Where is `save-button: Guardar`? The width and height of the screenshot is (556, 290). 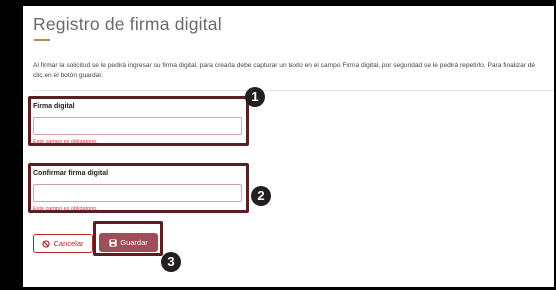 save-button: Guardar is located at coordinates (128, 242).